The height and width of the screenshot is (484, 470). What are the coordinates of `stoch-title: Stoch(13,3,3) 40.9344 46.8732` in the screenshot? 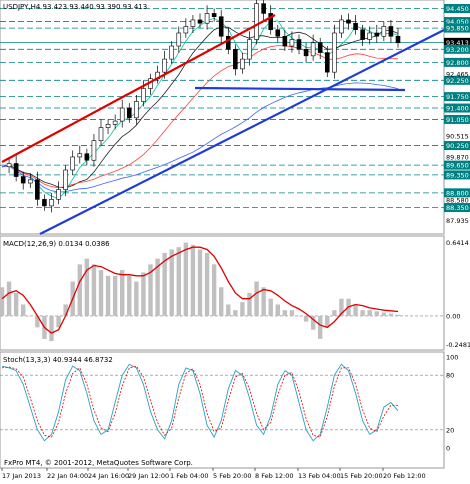 It's located at (58, 360).